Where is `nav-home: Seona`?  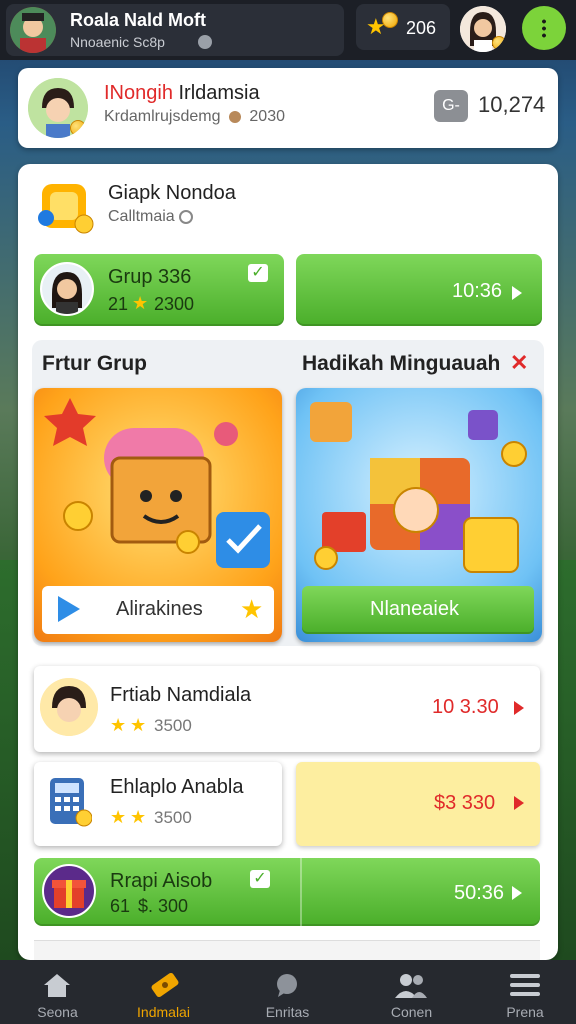 nav-home: Seona is located at coordinates (57, 992).